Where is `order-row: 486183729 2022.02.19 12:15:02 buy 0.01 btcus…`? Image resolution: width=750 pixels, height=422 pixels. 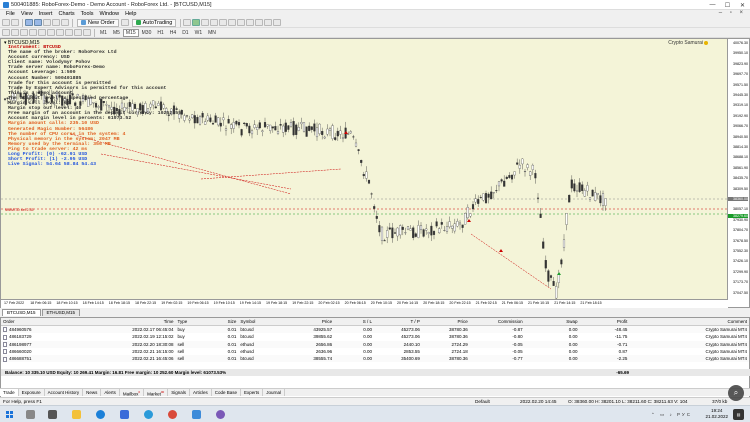
order-row: 486183729 2022.02.19 12:15:02 buy 0.01 btcus… is located at coordinates (375, 336).